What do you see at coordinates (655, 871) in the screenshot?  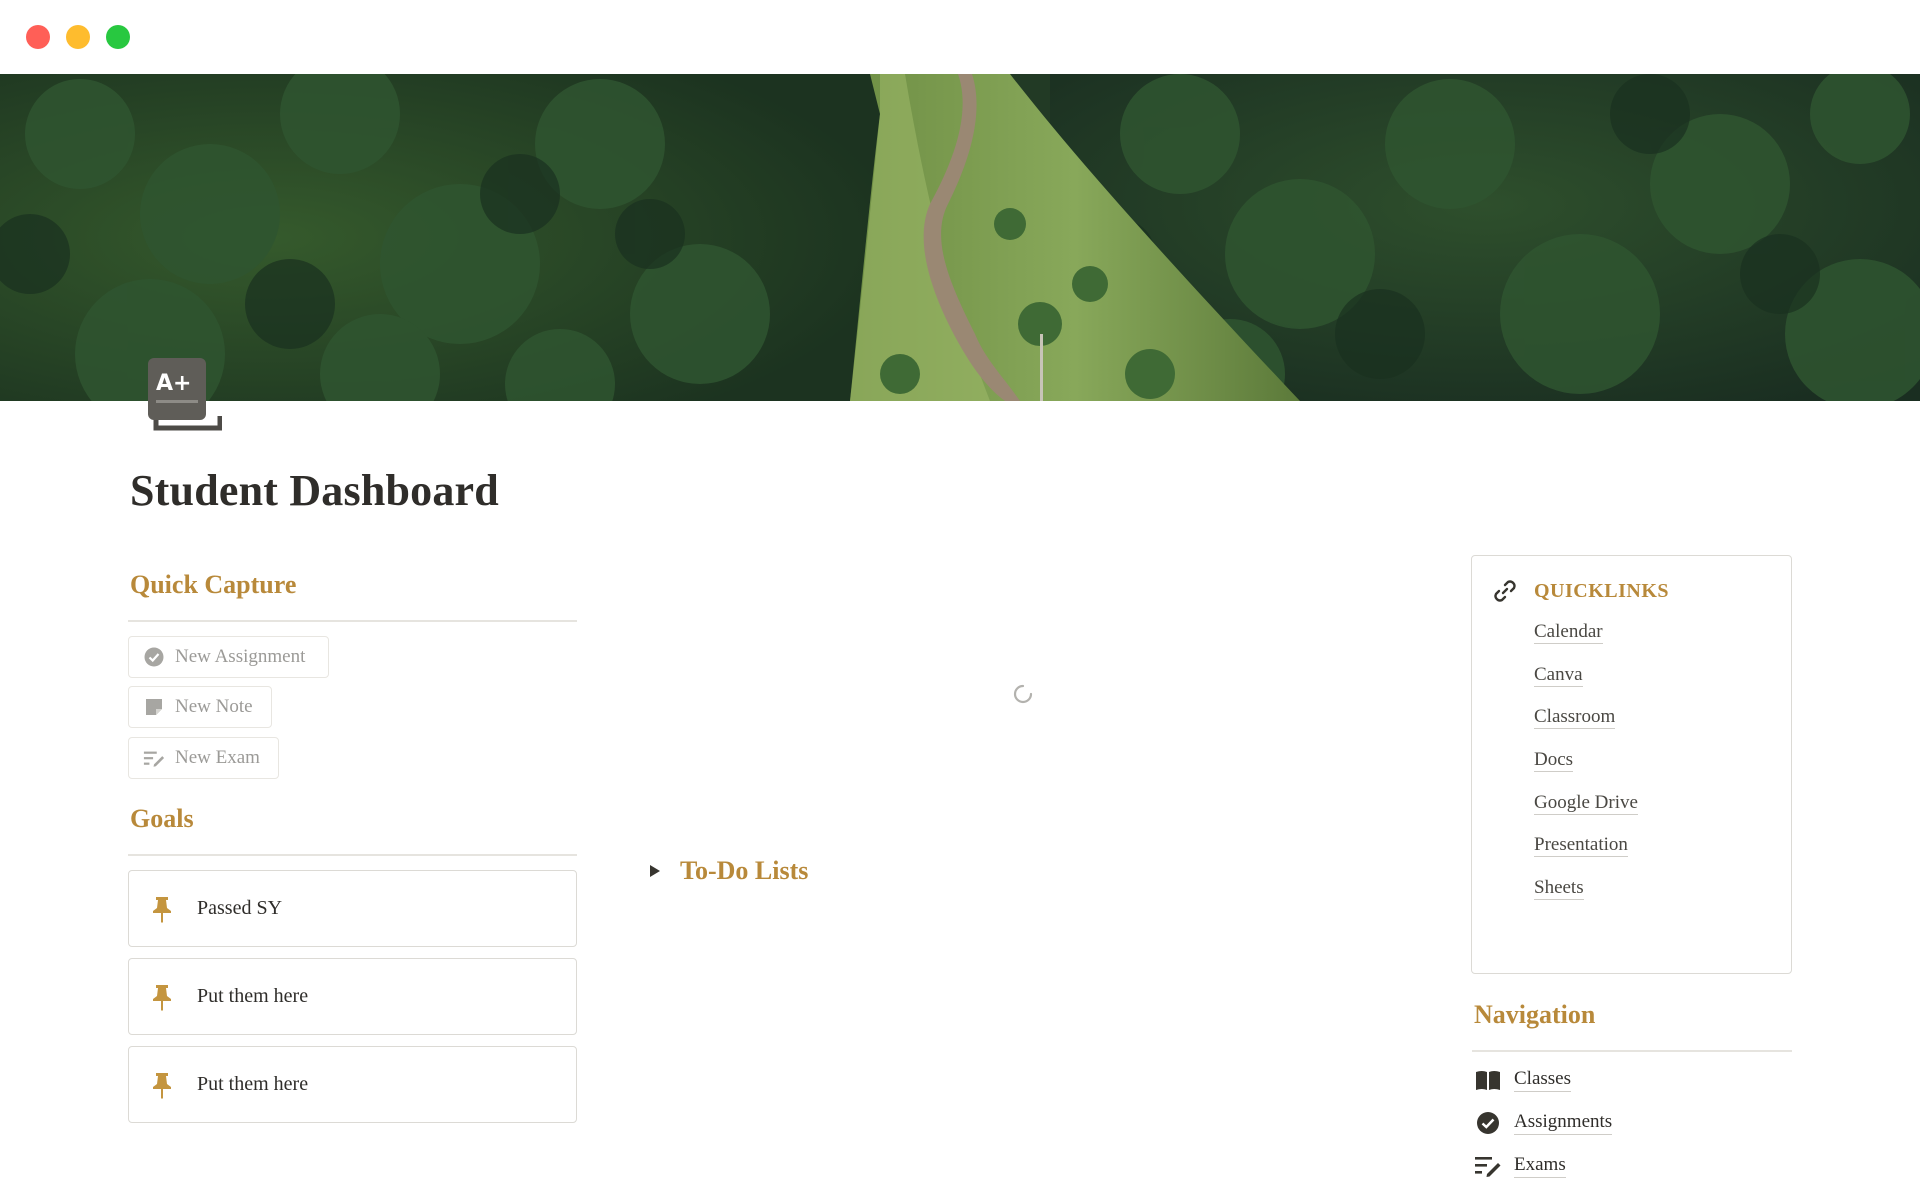 I see `triangle-right-icon` at bounding box center [655, 871].